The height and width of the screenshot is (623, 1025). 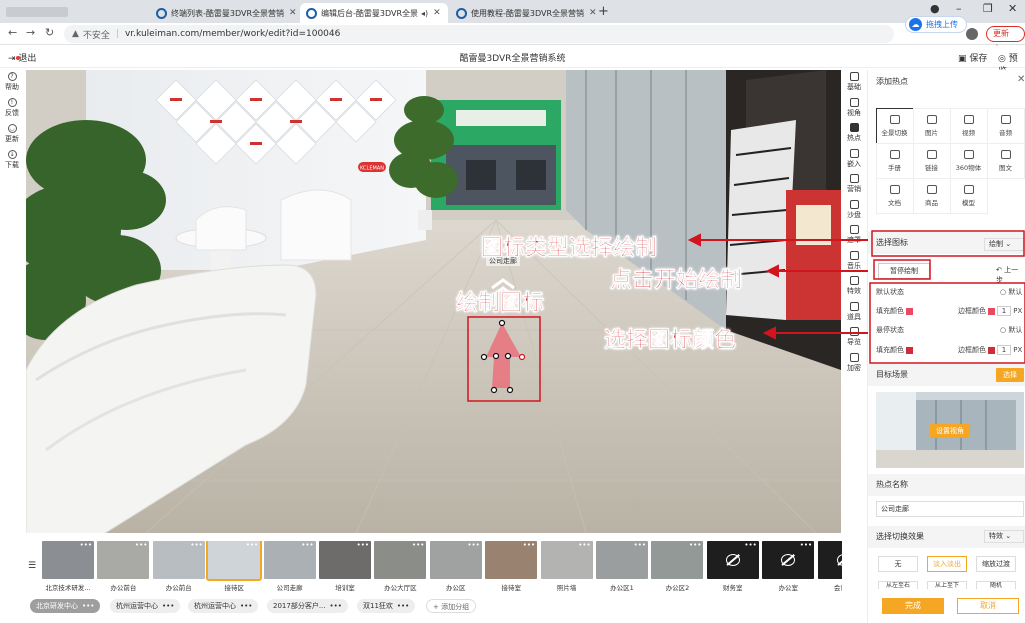 What do you see at coordinates (988, 8) in the screenshot?
I see `maximize-button: ❐` at bounding box center [988, 8].